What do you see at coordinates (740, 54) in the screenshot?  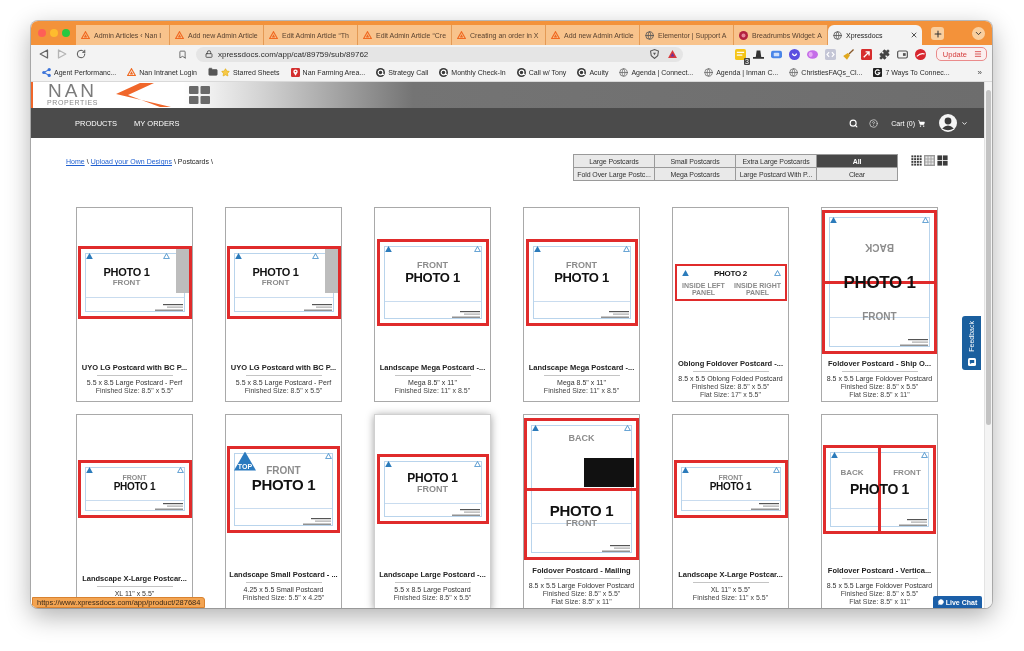 I see `sticky-note-icon` at bounding box center [740, 54].